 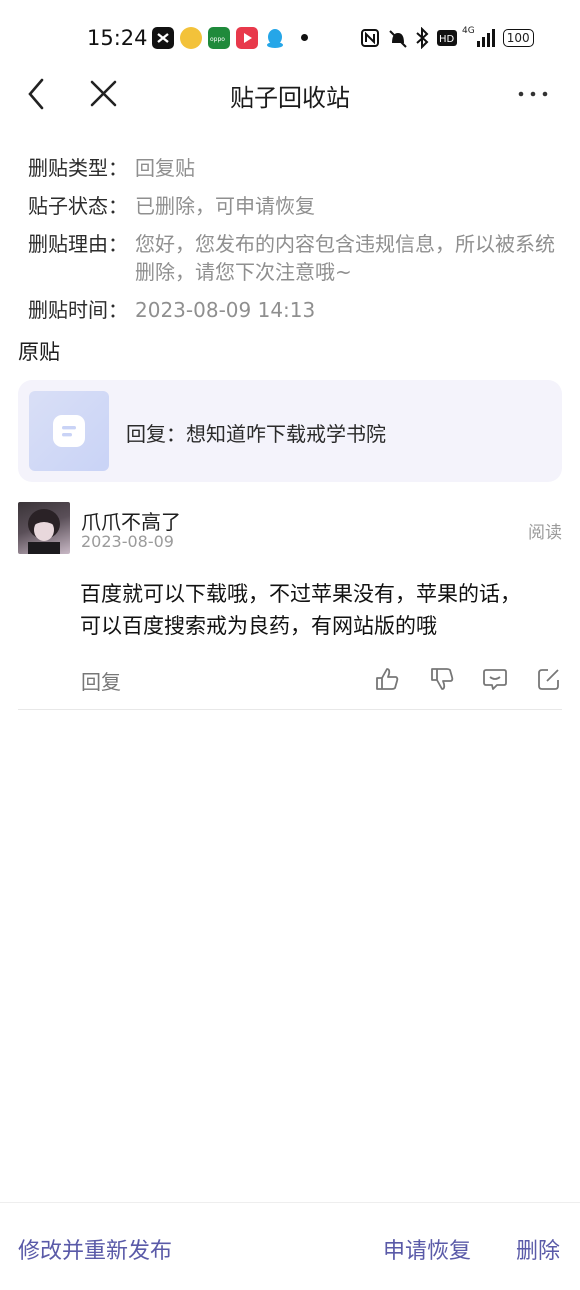 I want to click on avatar, so click(x=44, y=528).